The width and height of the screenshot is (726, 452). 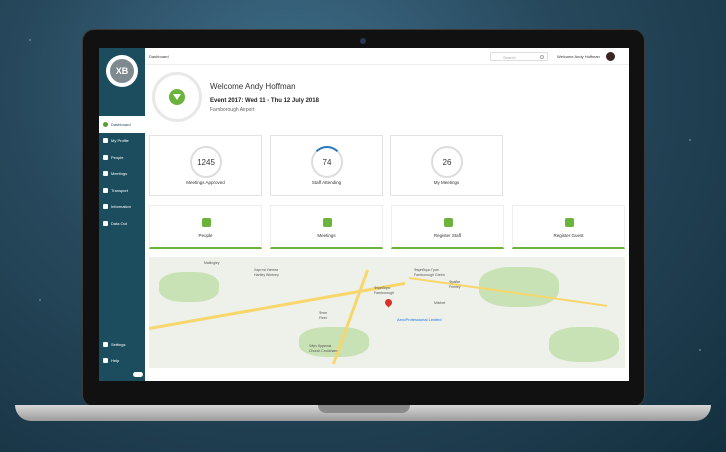 What do you see at coordinates (117, 157) in the screenshot?
I see `sidebar-item-label: People` at bounding box center [117, 157].